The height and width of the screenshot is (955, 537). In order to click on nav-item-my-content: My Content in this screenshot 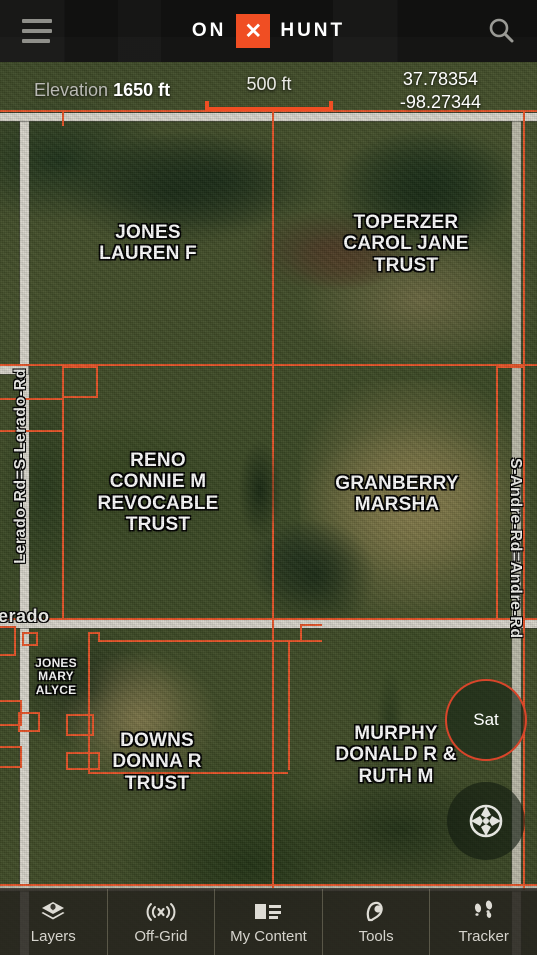, I will do `click(269, 922)`.